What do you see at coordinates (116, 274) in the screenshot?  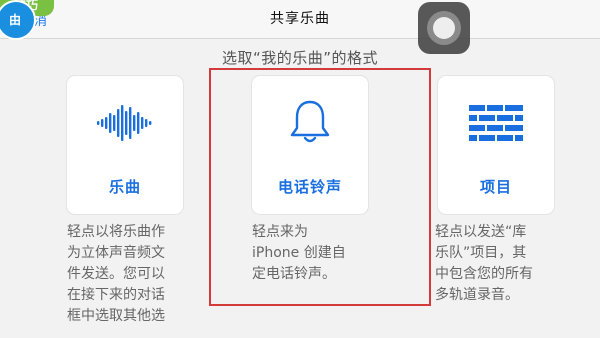 I see `option-song-description: 轻点以将乐曲作 为立体声音频文 件发送。您可以 在接下来的对话 框中选取其他选` at bounding box center [116, 274].